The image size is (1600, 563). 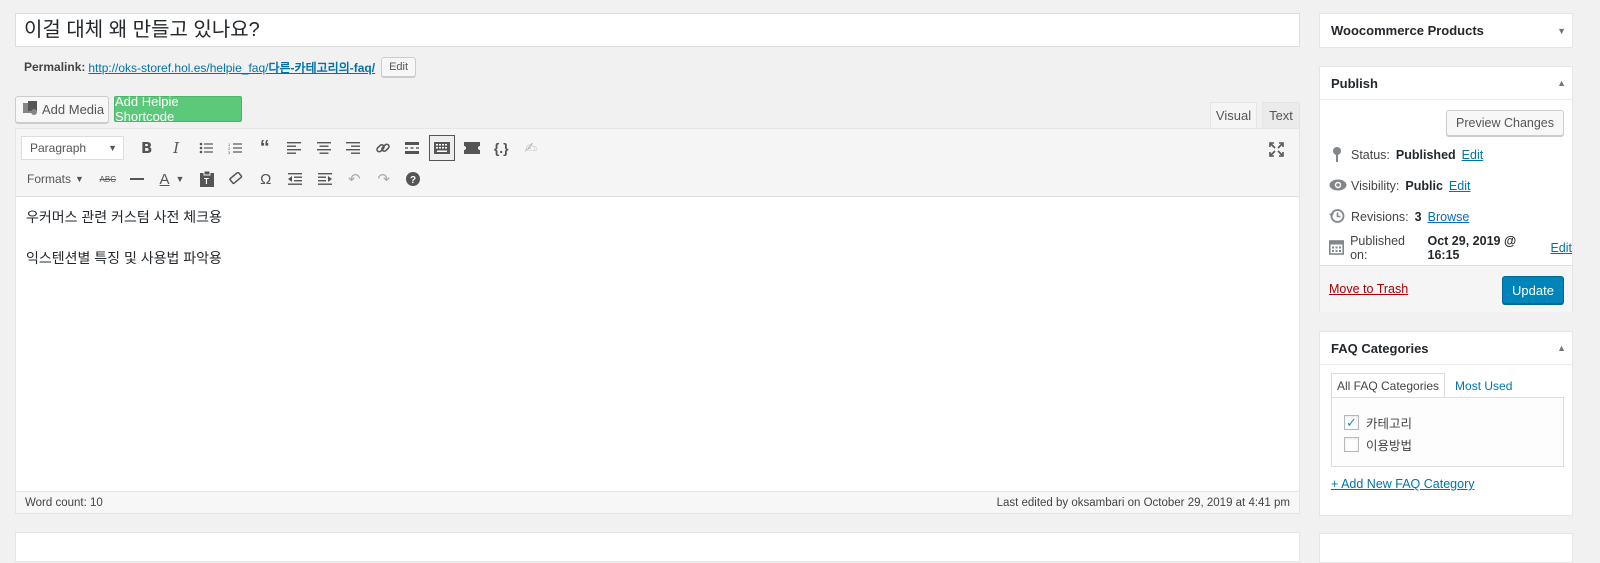 I want to click on align-left-icon, so click(x=295, y=148).